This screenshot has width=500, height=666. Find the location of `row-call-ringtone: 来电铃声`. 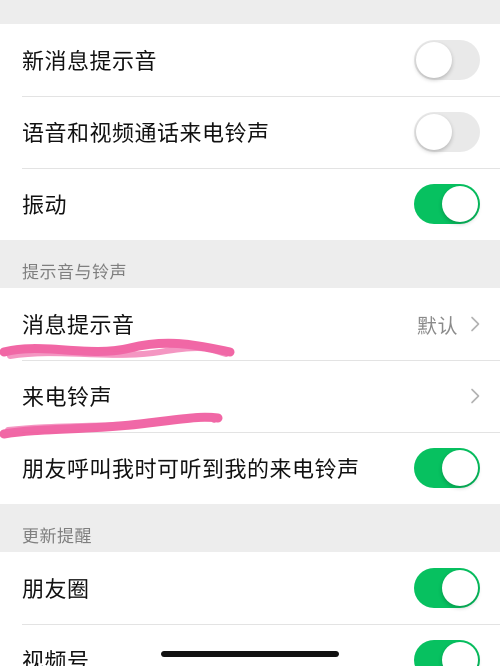

row-call-ringtone: 来电铃声 is located at coordinates (250, 396).